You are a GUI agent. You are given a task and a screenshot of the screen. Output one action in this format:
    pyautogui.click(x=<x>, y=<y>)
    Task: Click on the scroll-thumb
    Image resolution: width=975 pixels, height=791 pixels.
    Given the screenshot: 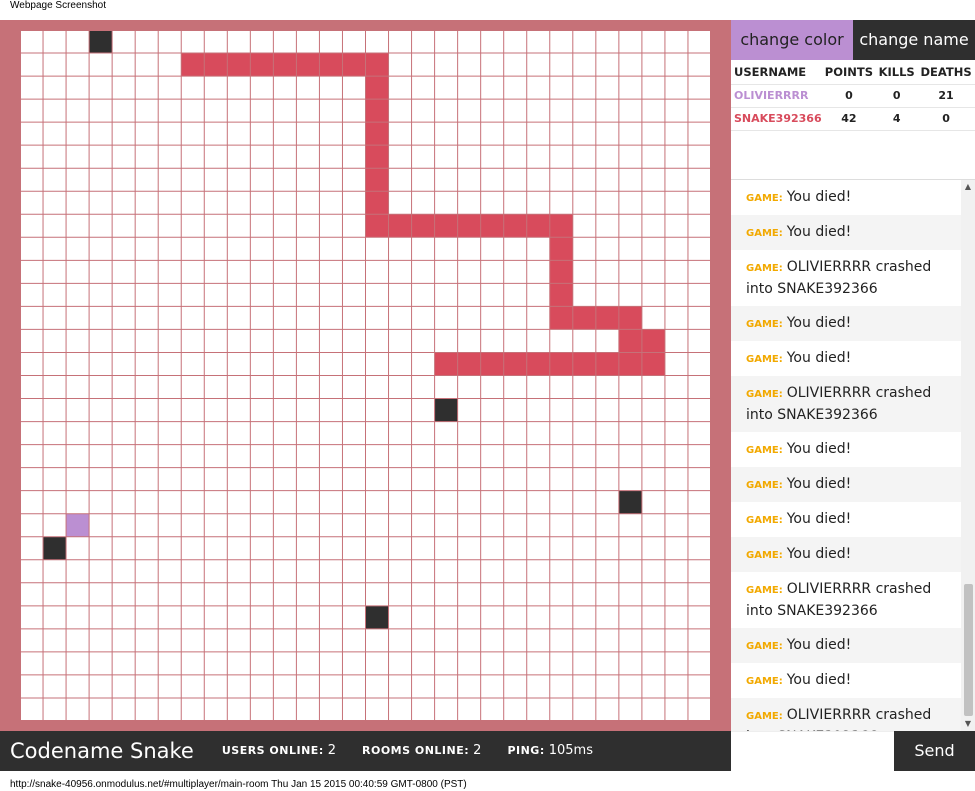 What is the action you would take?
    pyautogui.click(x=968, y=650)
    